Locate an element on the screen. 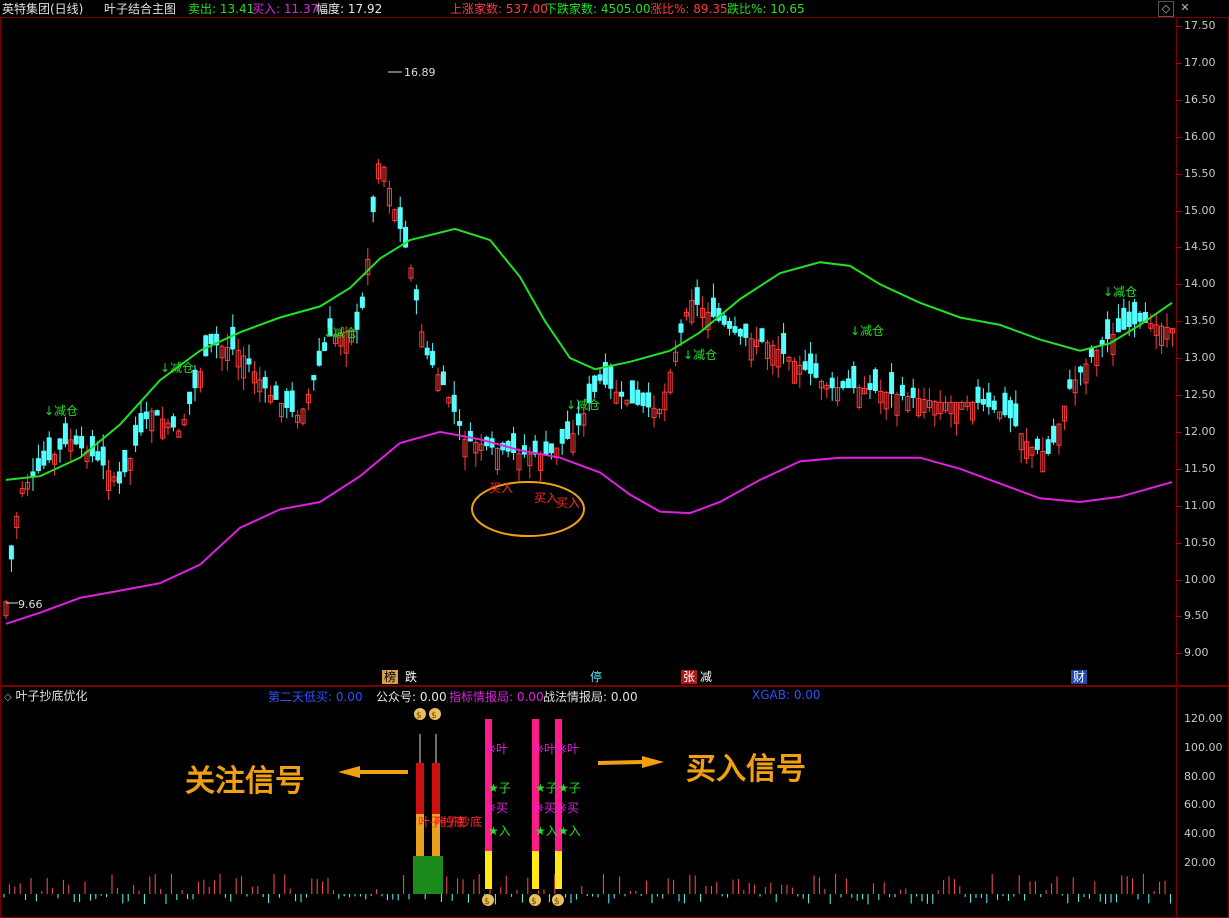 The width and height of the screenshot is (1229, 918). buy-value: 买入: 11.37 is located at coordinates (285, 9).